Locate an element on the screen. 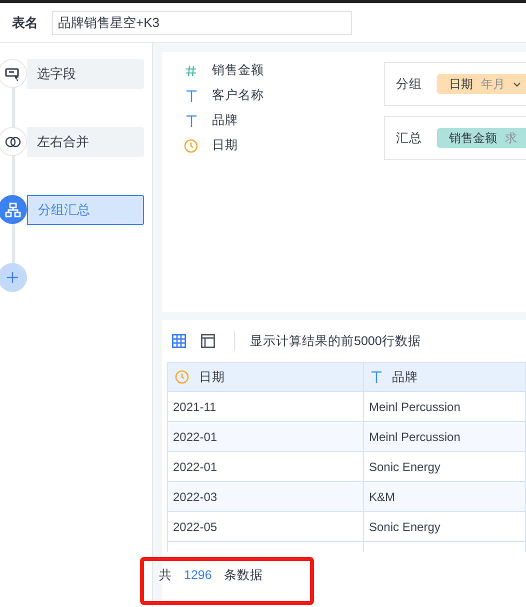 This screenshot has width=526, height=607. plus-icon is located at coordinates (12, 277).